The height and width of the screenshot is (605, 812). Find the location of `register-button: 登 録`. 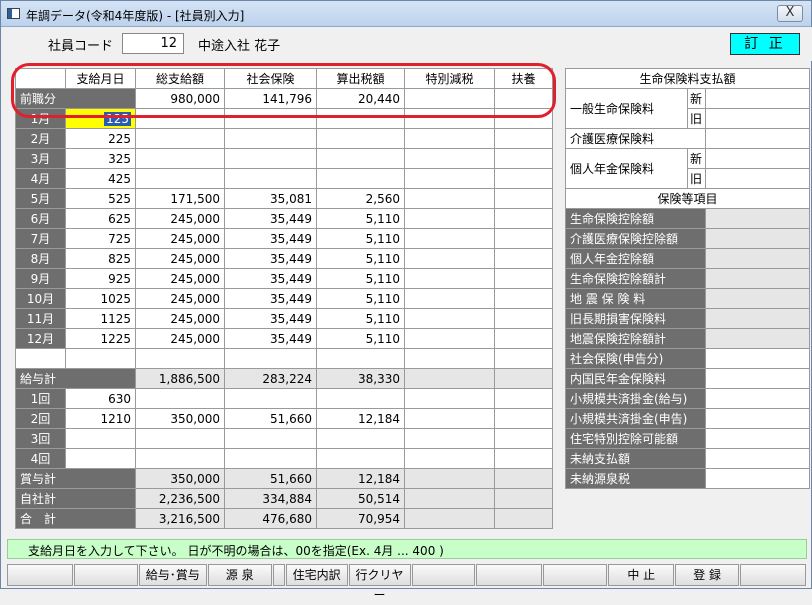

register-button: 登 録 is located at coordinates (707, 575).